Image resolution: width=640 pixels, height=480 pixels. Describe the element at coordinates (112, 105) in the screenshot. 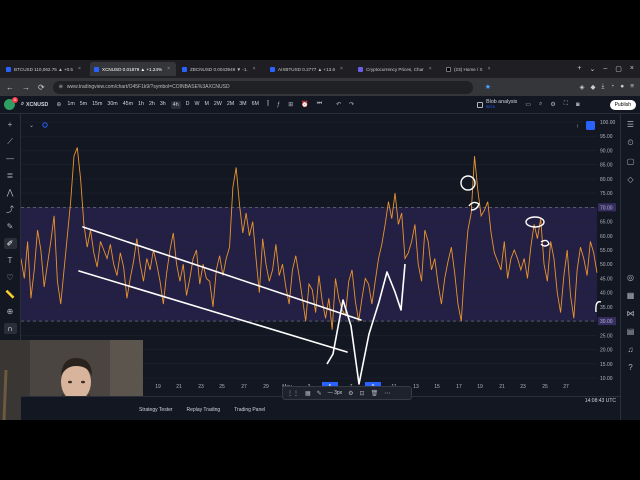

I see `interval-30m: 30m` at that location.